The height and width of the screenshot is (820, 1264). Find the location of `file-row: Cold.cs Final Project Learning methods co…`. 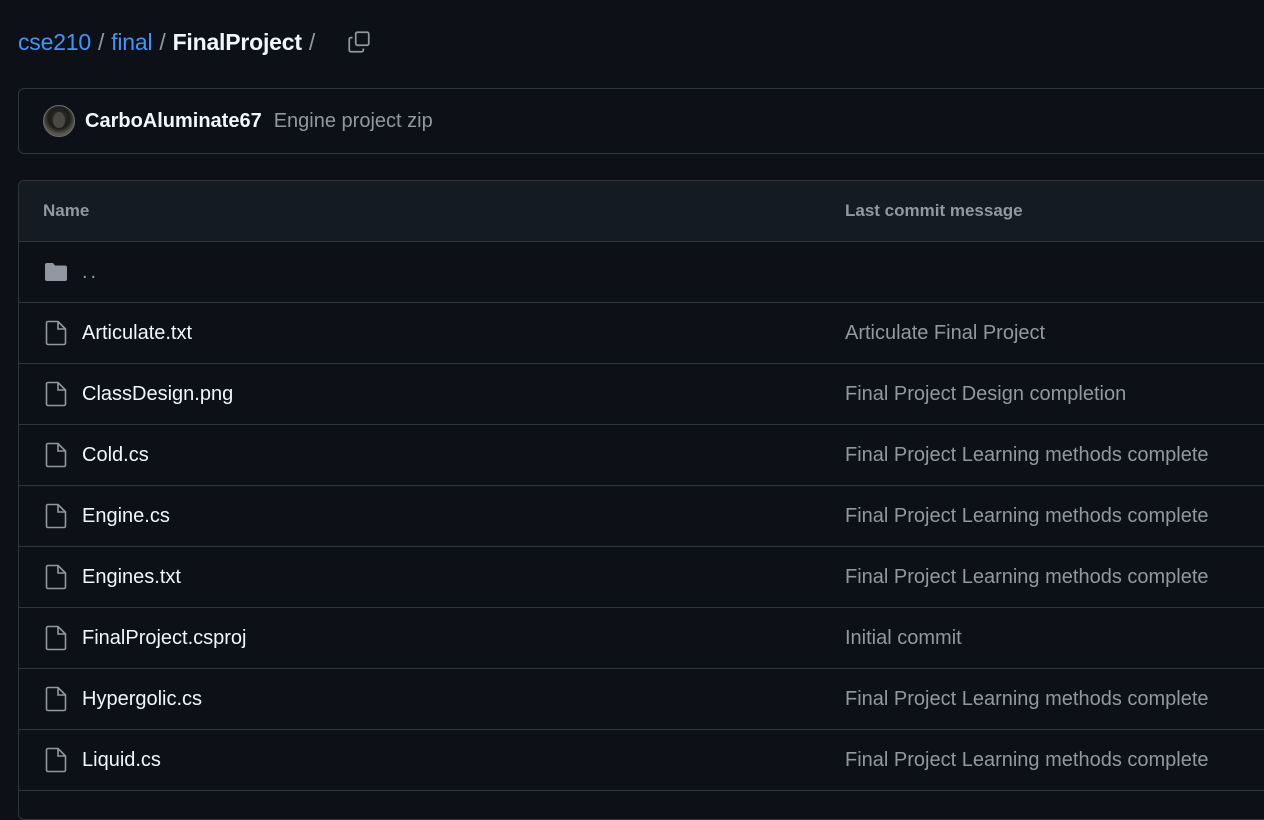

file-row: Cold.cs Final Project Learning methods co… is located at coordinates (641, 455).